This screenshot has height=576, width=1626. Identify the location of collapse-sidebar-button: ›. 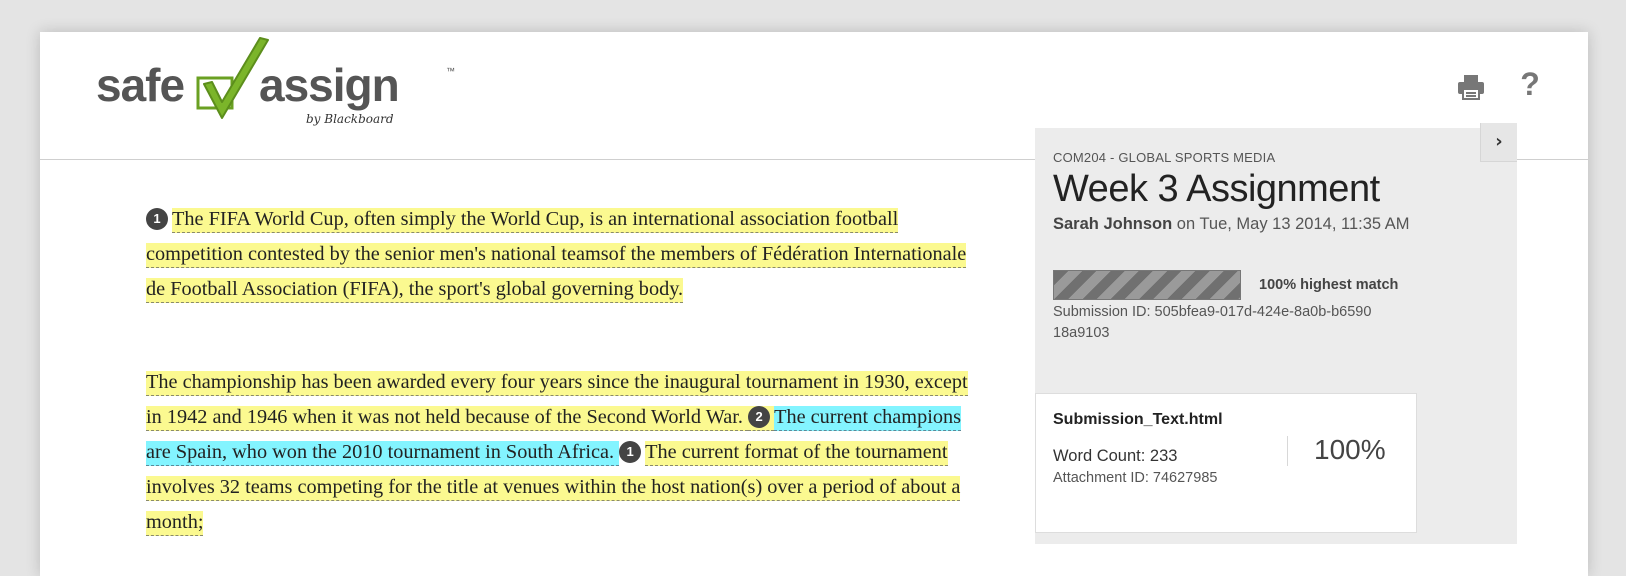
(1498, 142).